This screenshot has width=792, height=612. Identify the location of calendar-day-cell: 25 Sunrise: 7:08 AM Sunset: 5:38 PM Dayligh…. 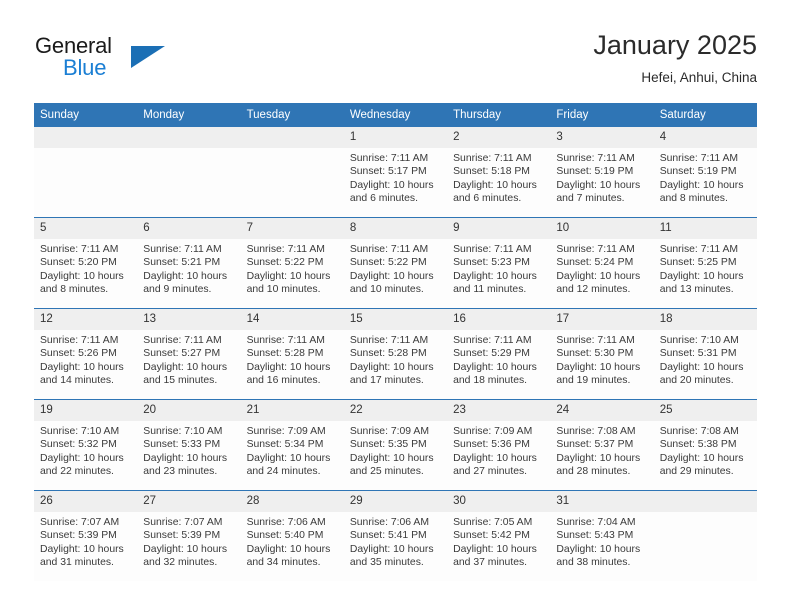
(705, 445).